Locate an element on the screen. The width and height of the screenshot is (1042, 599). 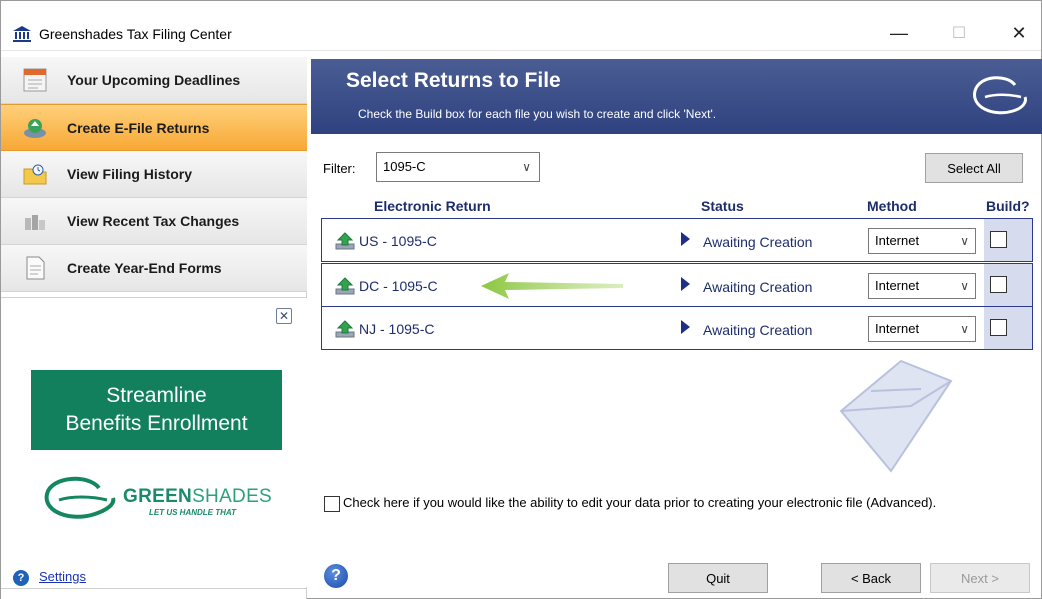
advanced-edit-checkbox is located at coordinates (332, 504).